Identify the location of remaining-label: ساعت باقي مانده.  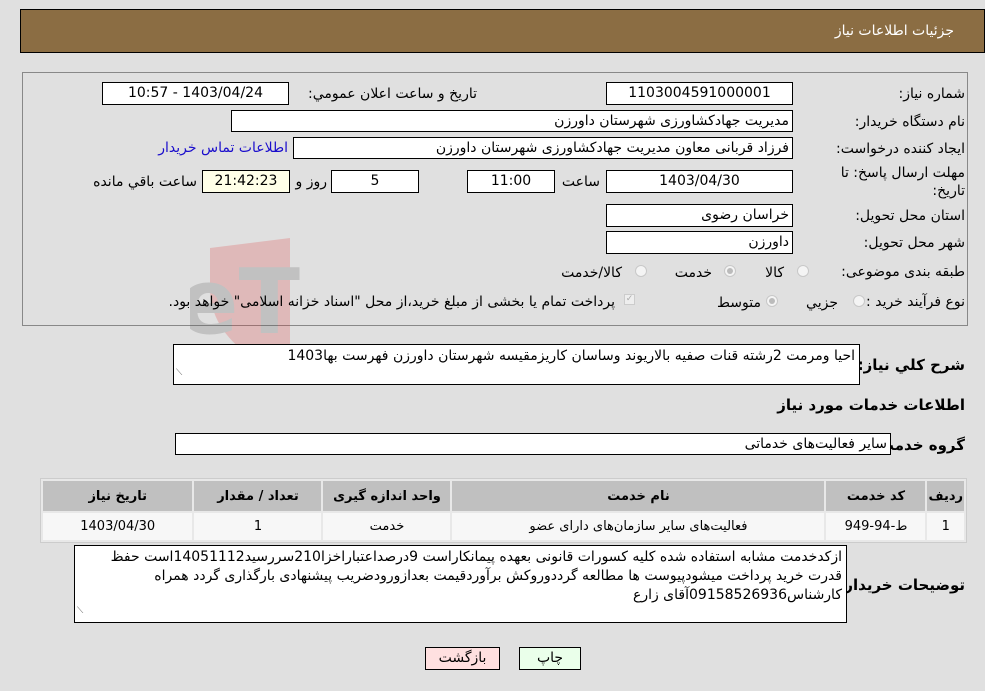
(145, 182).